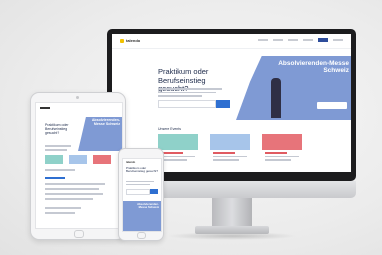 This screenshot has width=382, height=255. Describe the element at coordinates (332, 105) in the screenshot. I see `banner-button` at that location.